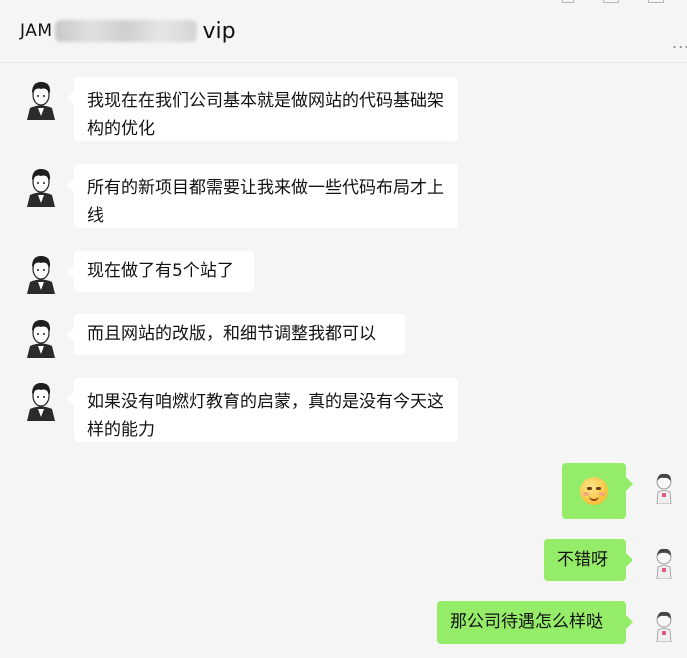  Describe the element at coordinates (568, 1) in the screenshot. I see `window-control-pin` at that location.